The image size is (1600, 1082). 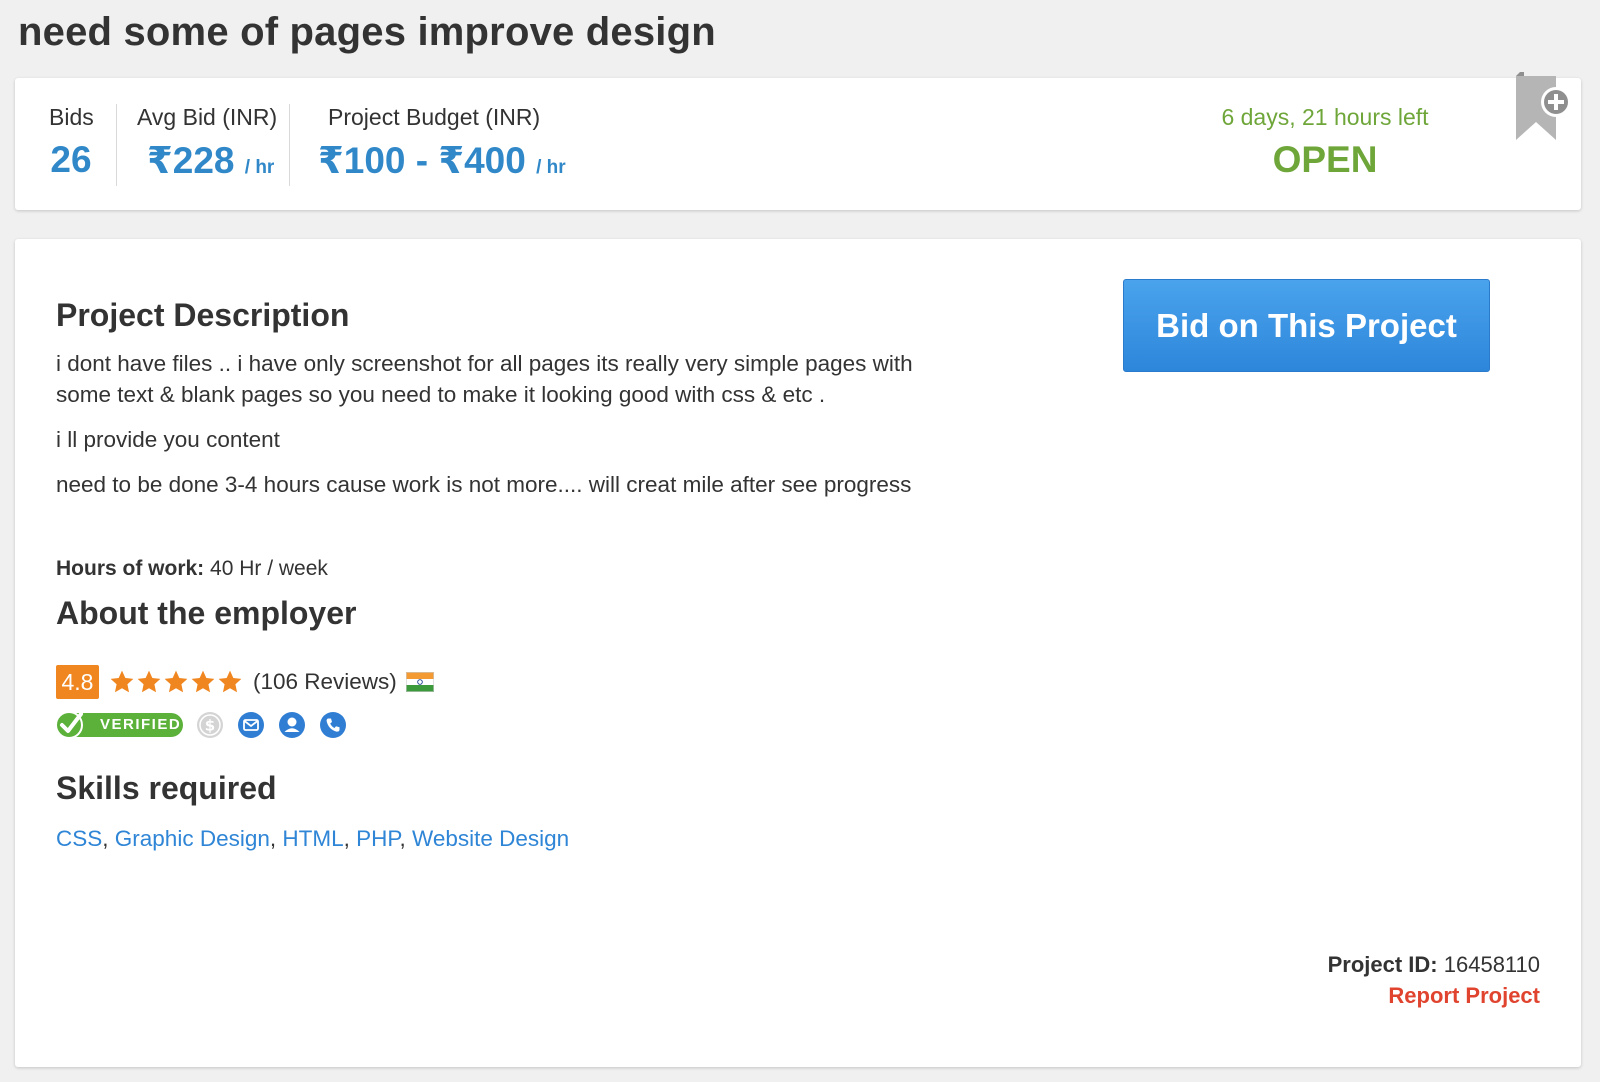 I want to click on bids-stat: Bids 26, so click(x=71, y=142).